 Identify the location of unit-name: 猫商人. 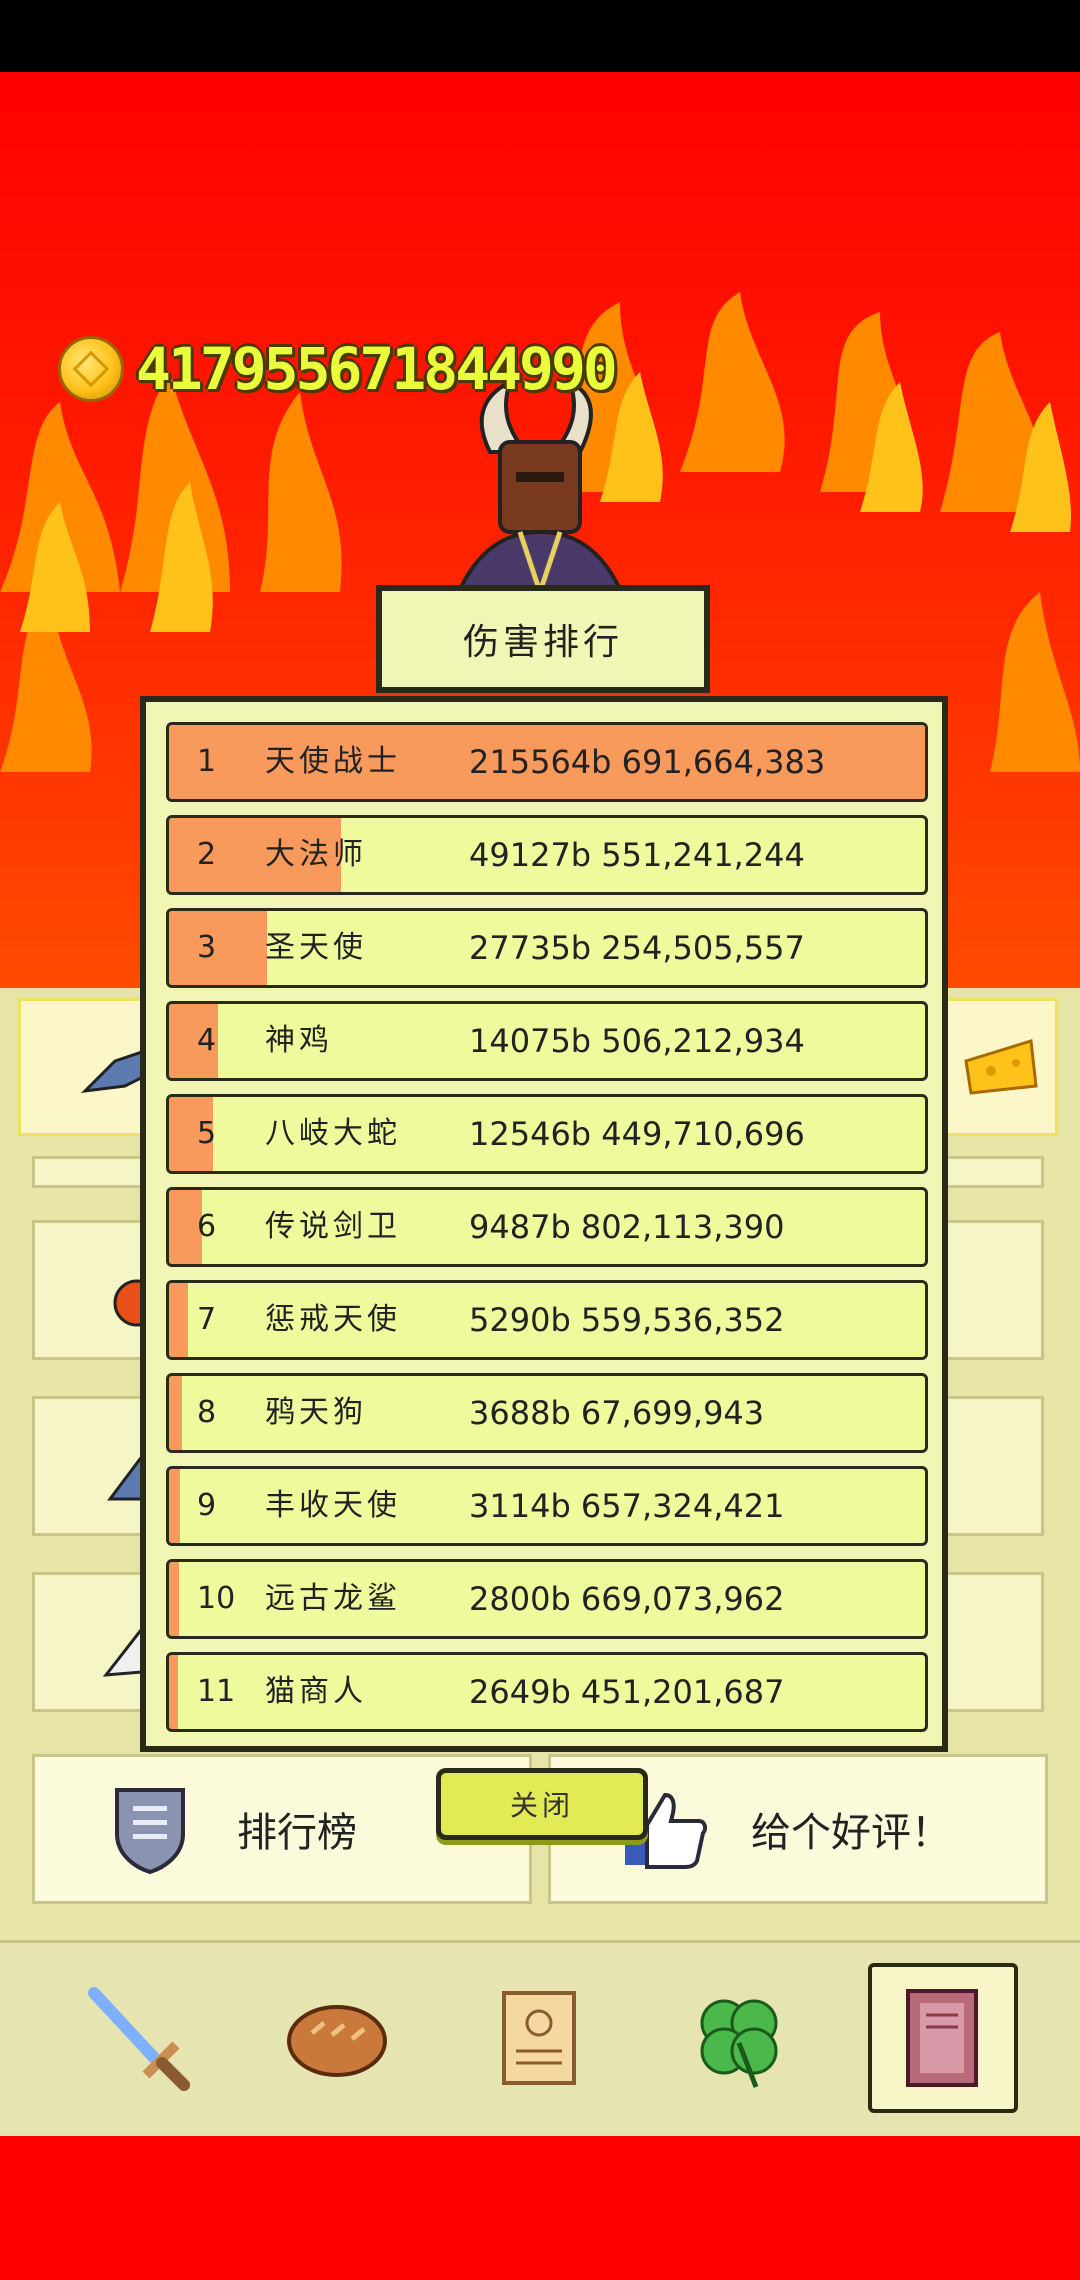
(316, 1691).